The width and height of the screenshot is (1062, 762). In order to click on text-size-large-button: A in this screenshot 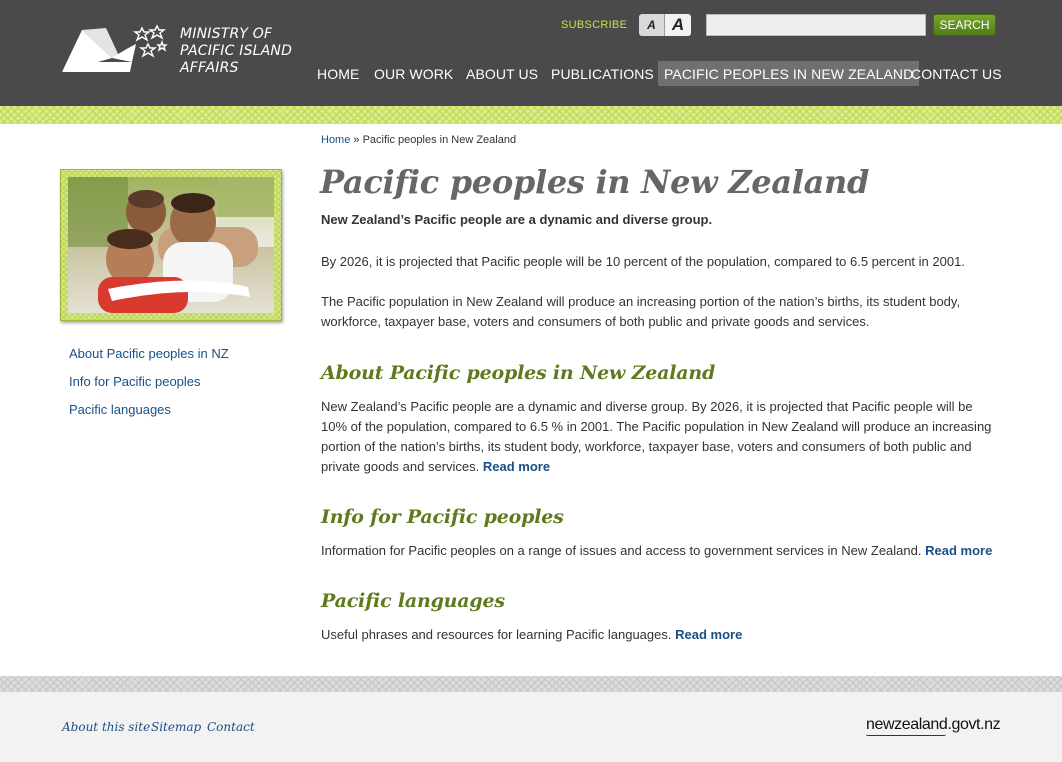, I will do `click(678, 25)`.